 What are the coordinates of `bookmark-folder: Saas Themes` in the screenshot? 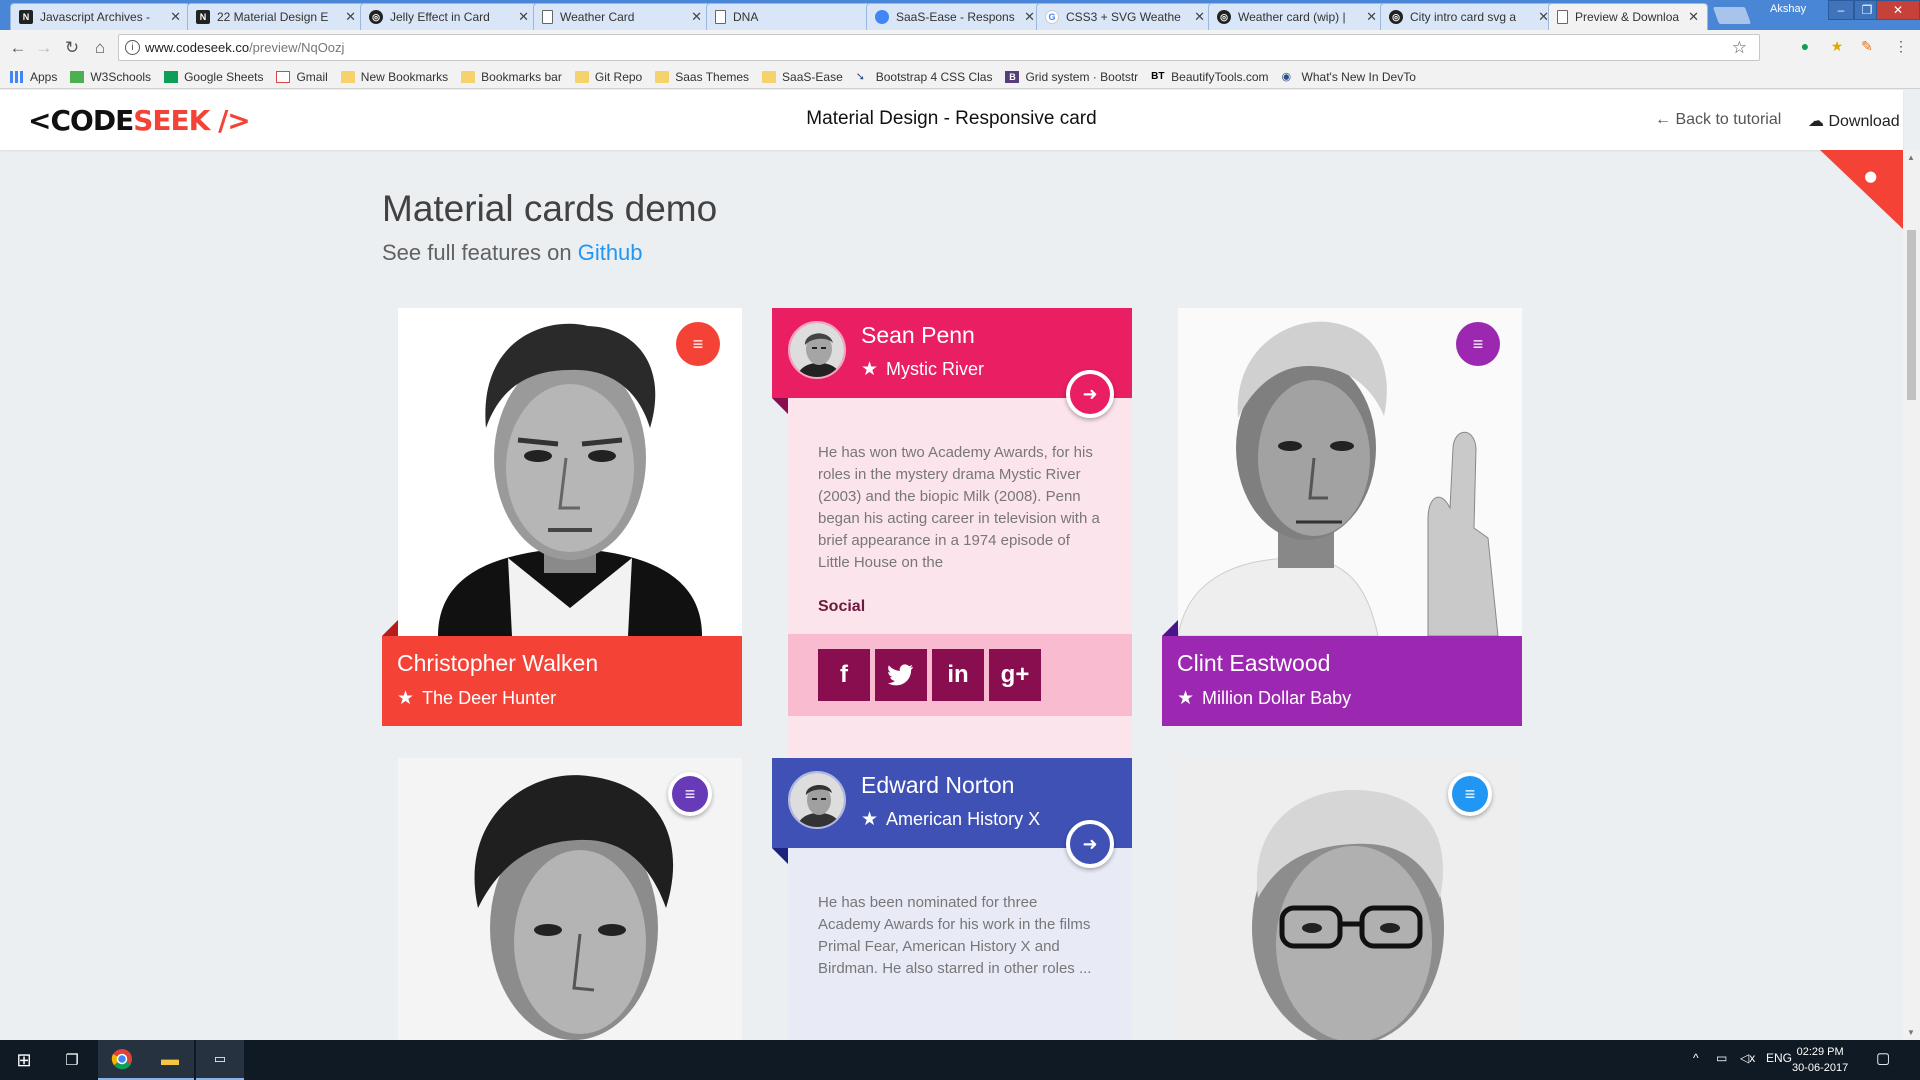 It's located at (702, 77).